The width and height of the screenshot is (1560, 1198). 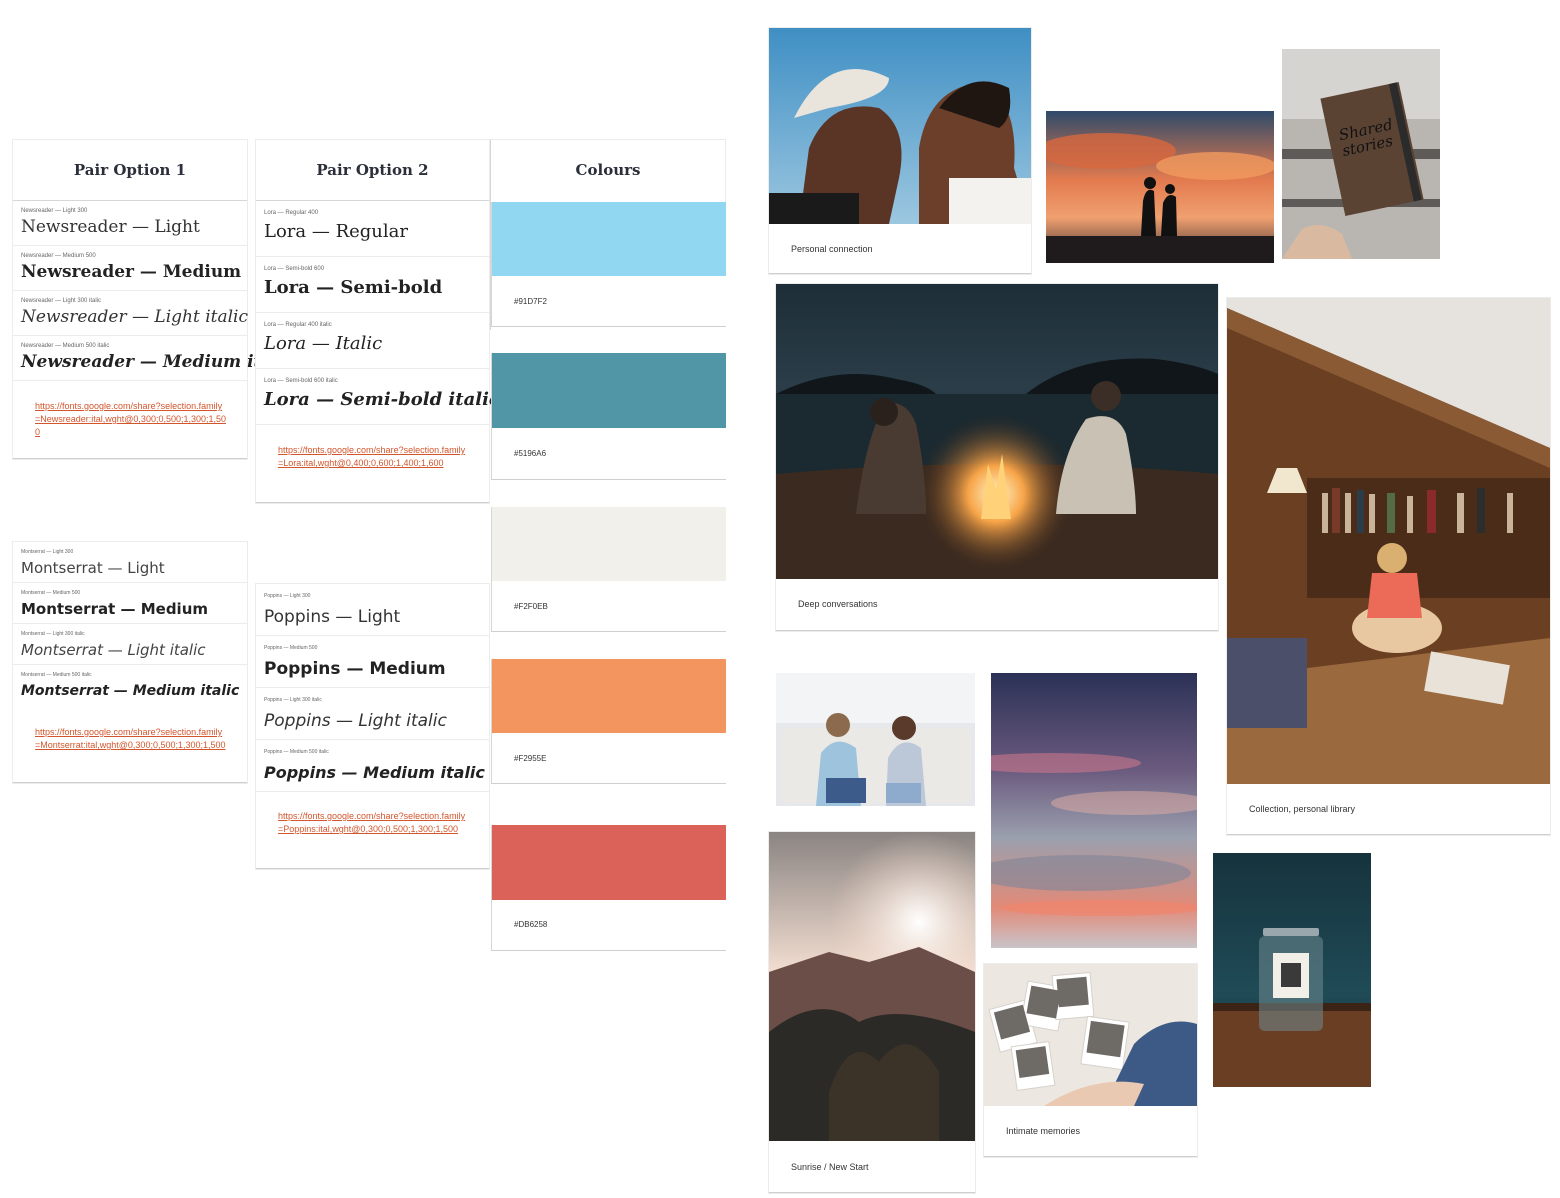 What do you see at coordinates (131, 272) in the screenshot?
I see `font-sample: Newsreader — Medium` at bounding box center [131, 272].